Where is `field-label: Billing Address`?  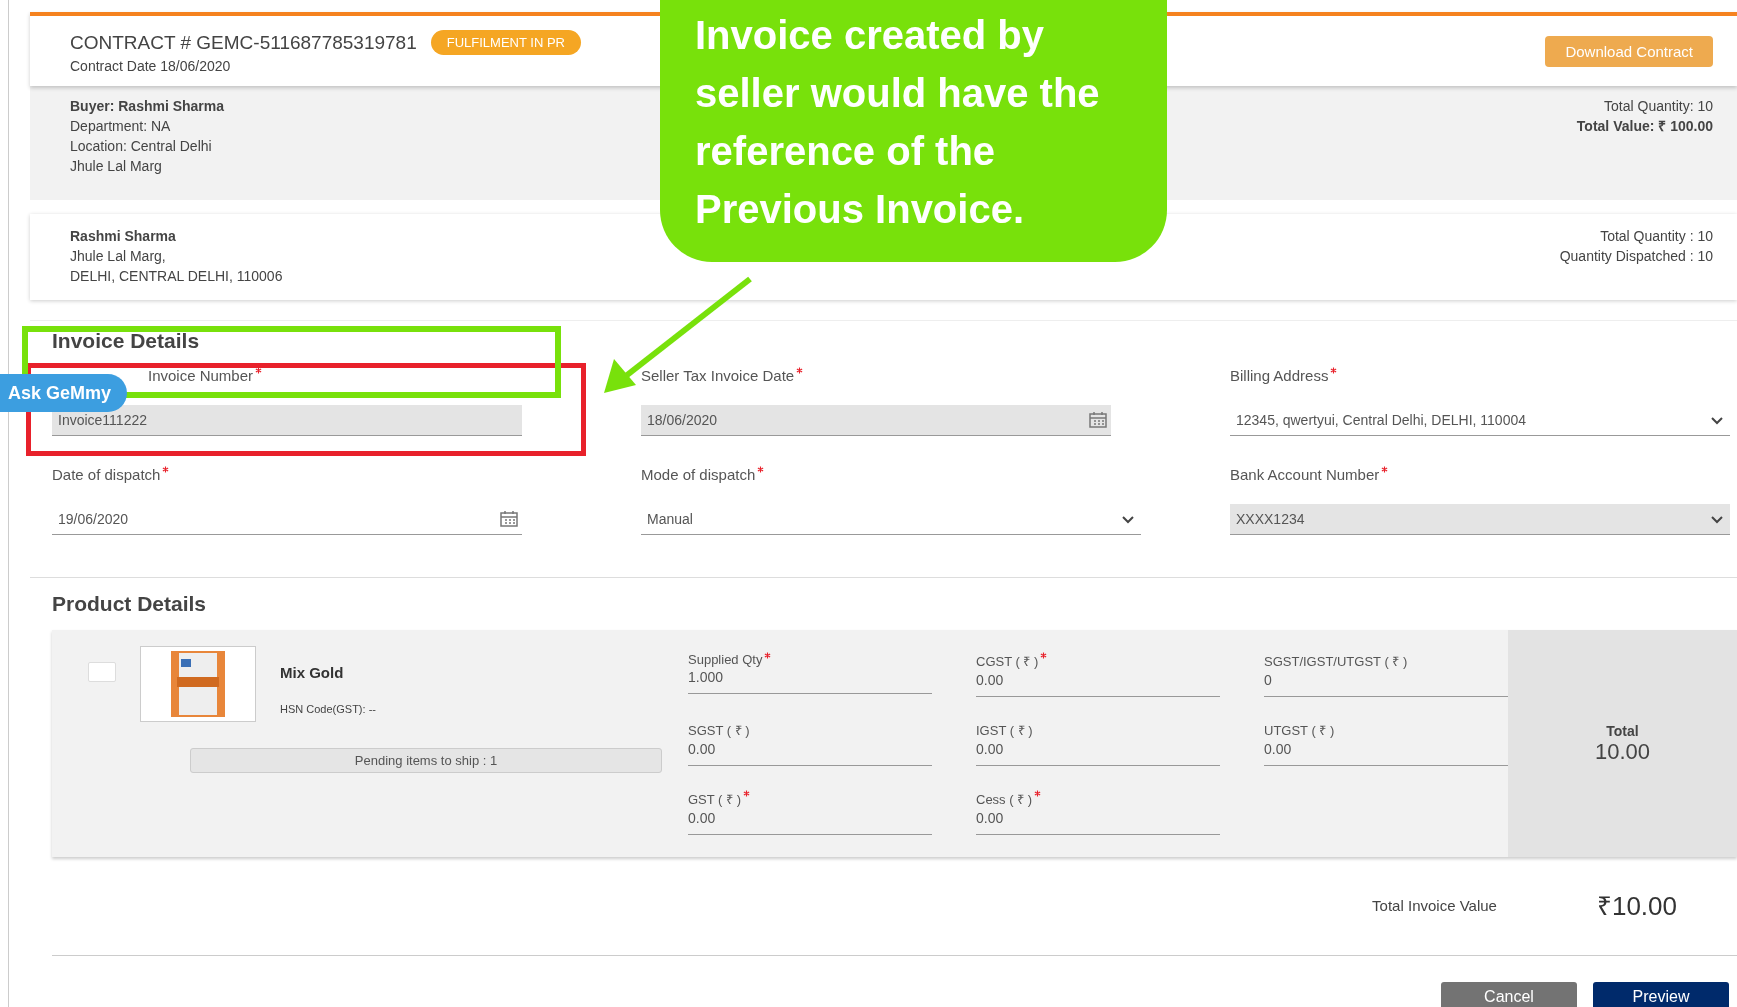
field-label: Billing Address is located at coordinates (1284, 375).